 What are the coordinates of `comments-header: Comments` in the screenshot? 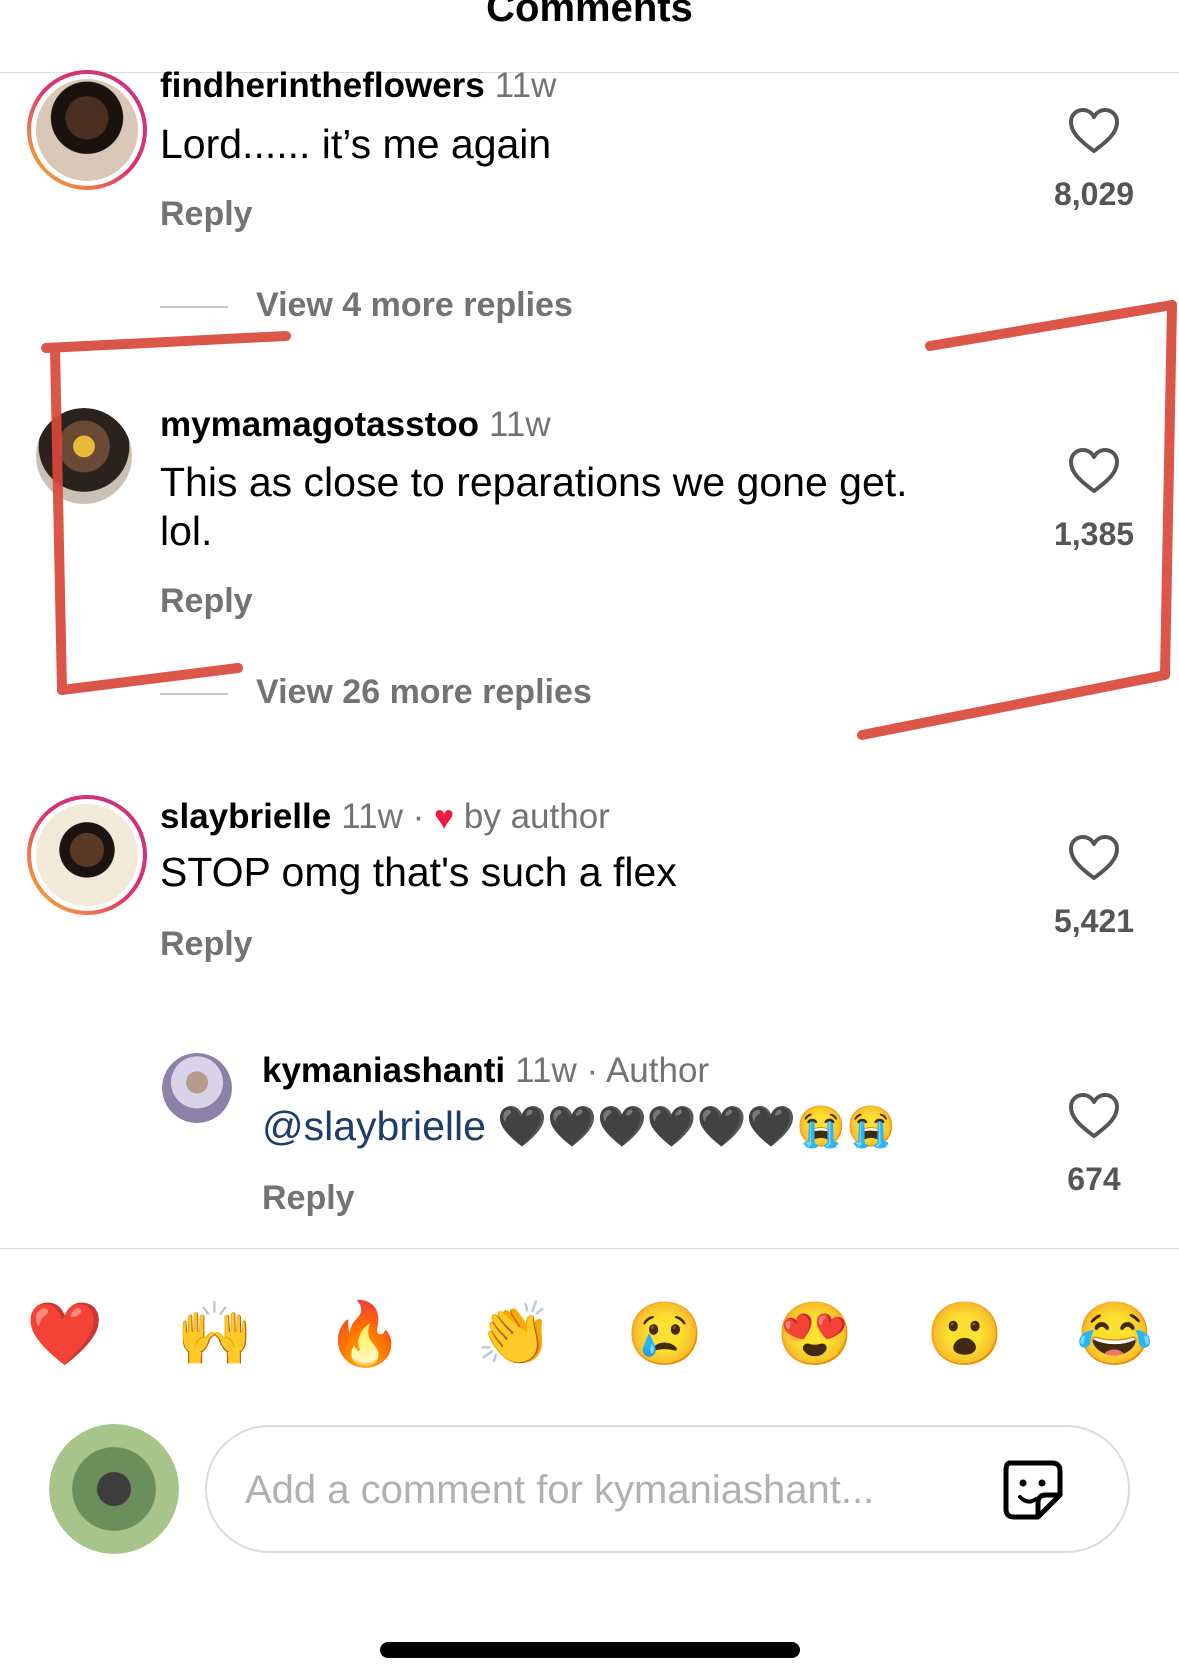 It's located at (589, 36).